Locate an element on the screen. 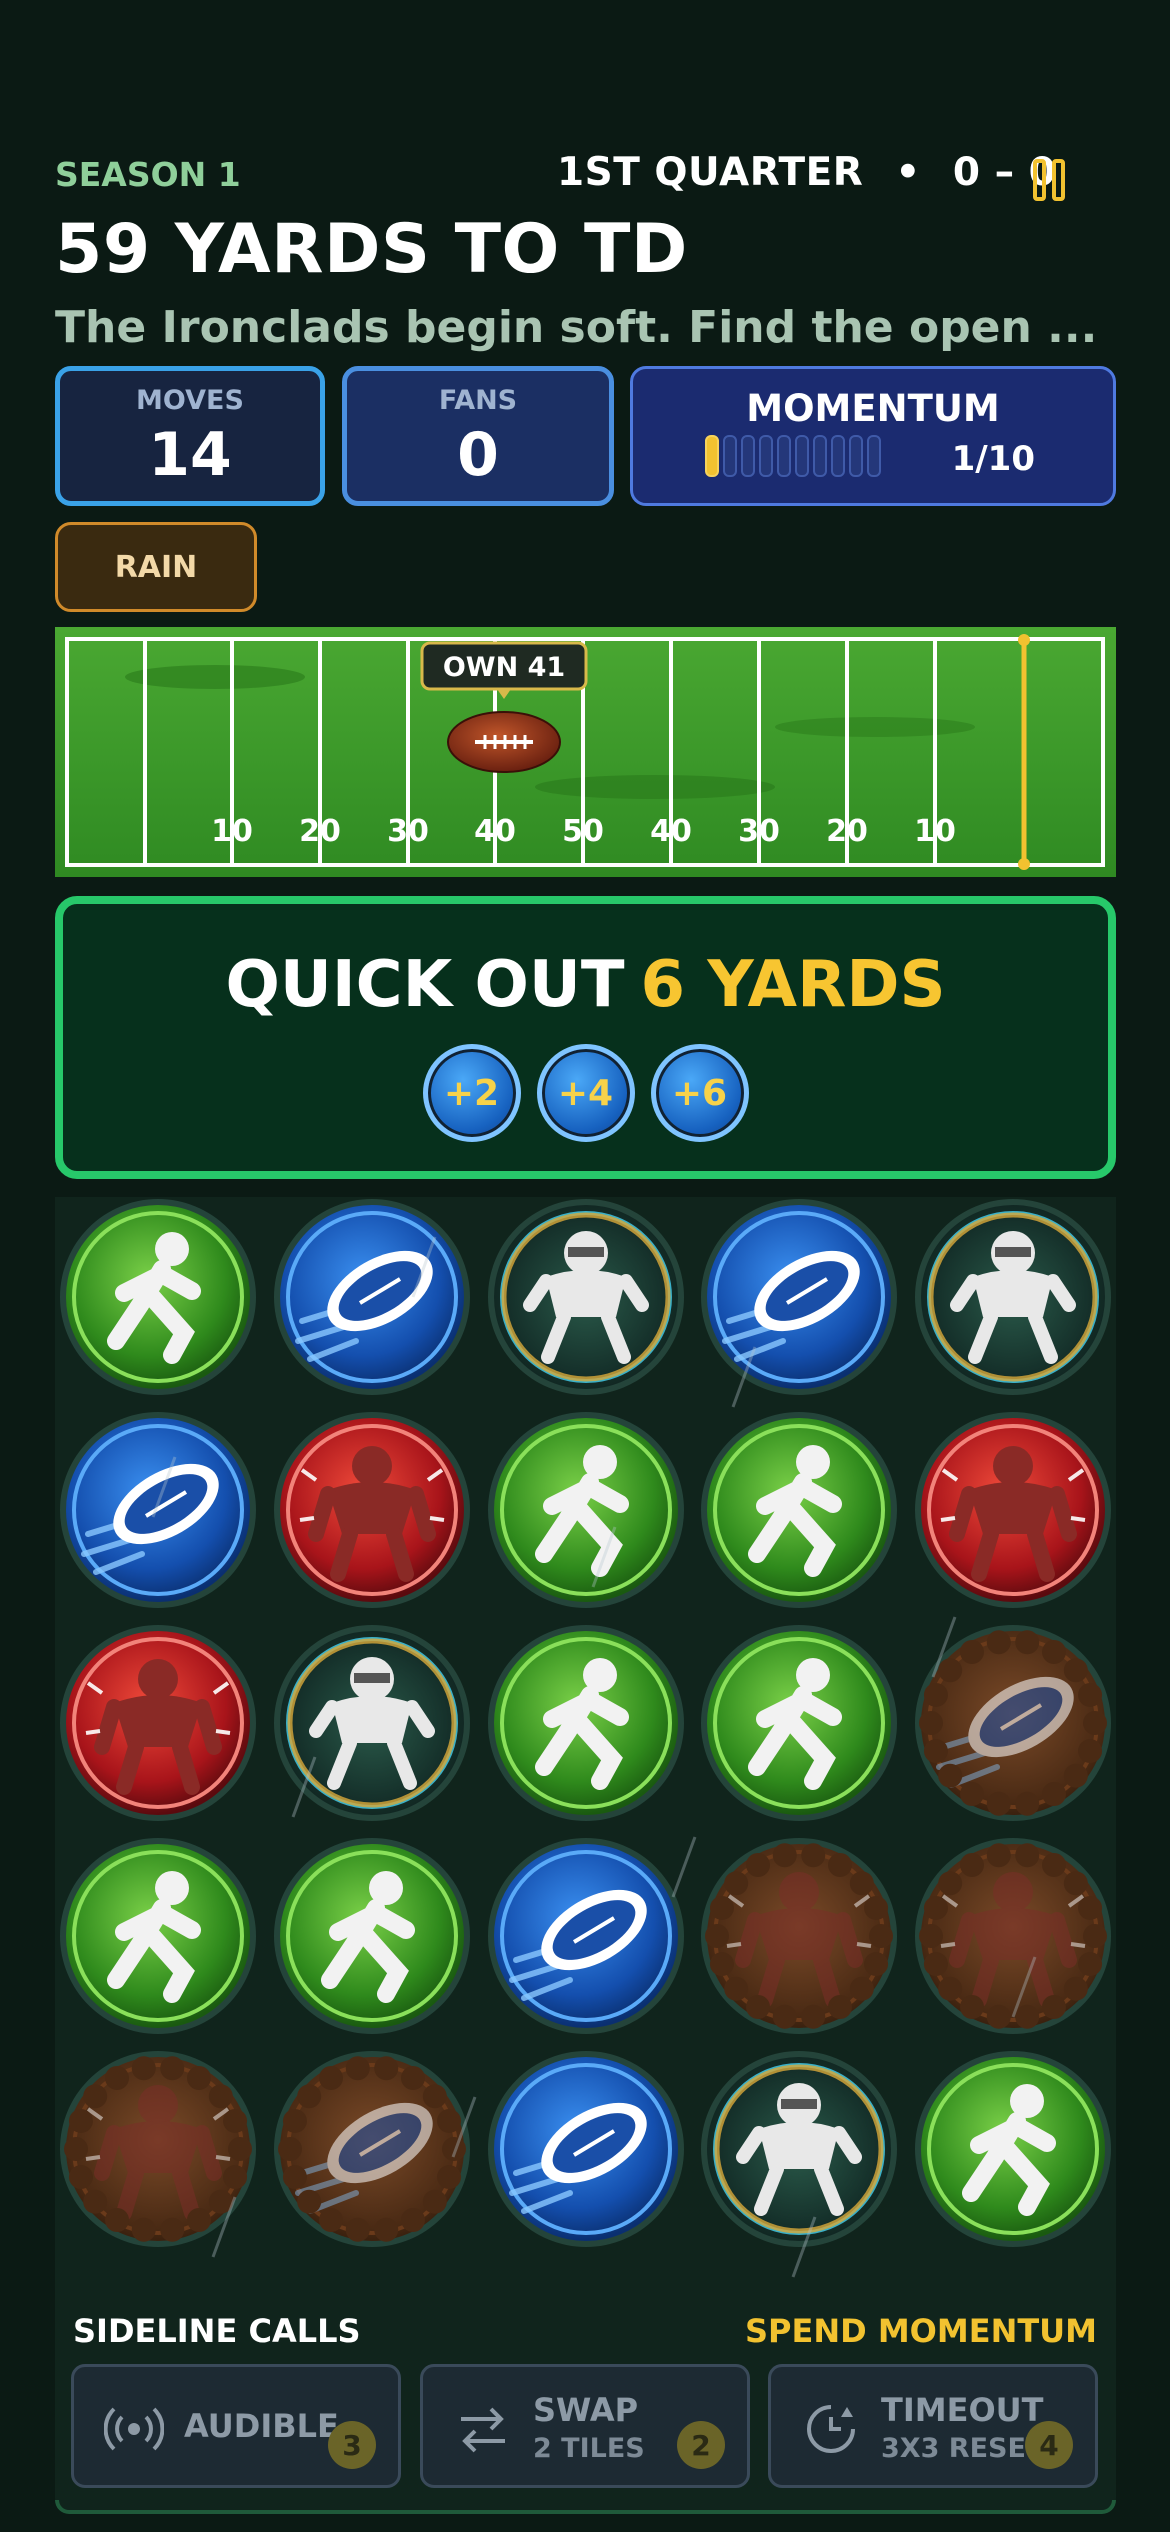 This screenshot has height=2532, width=1170. field-progress: 10 20 30 40 50 40 30 20 10 OWN 41 is located at coordinates (585, 752).